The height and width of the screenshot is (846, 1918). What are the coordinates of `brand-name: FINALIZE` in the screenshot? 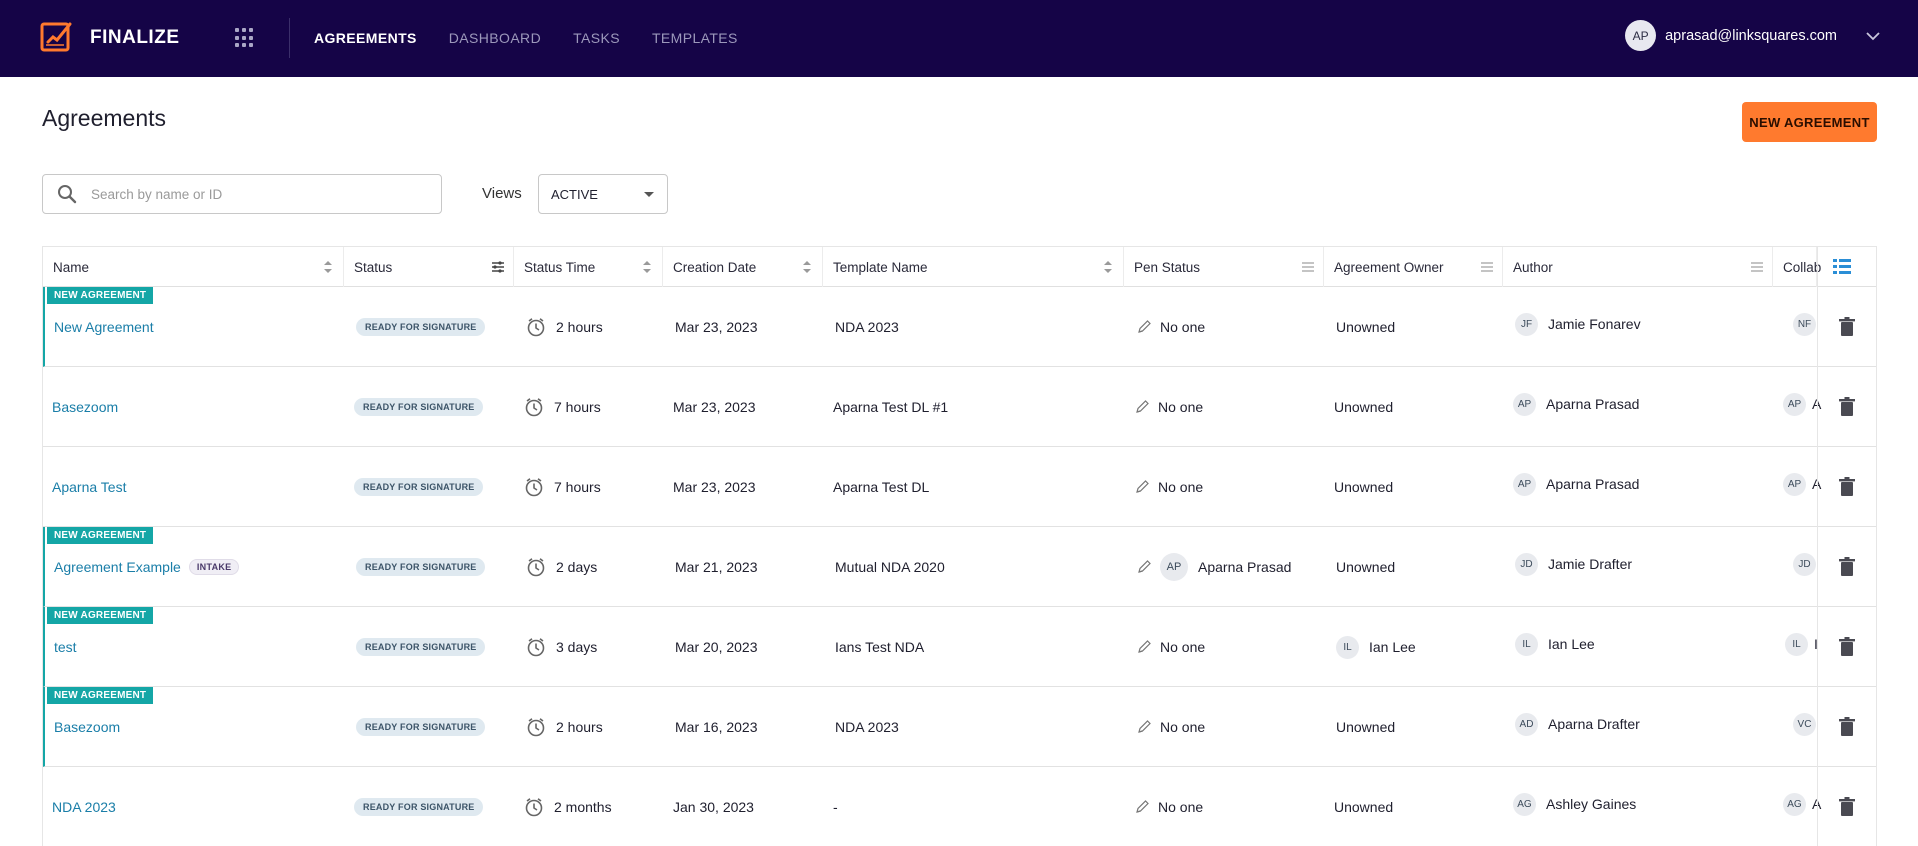 It's located at (135, 38).